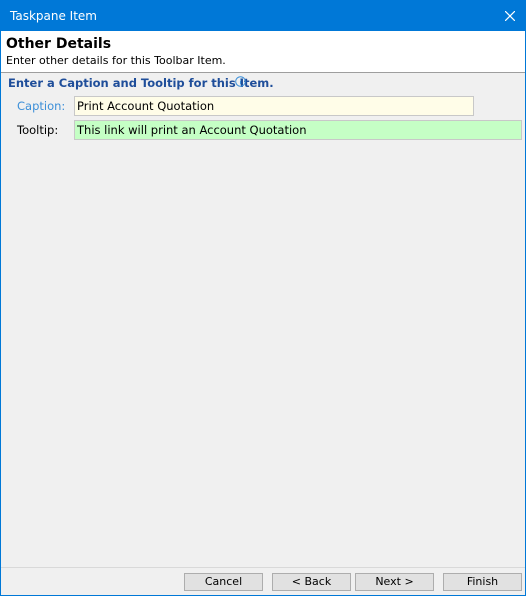 Image resolution: width=526 pixels, height=596 pixels. Describe the element at coordinates (53, 16) in the screenshot. I see `window-title: Taskpane Item` at that location.